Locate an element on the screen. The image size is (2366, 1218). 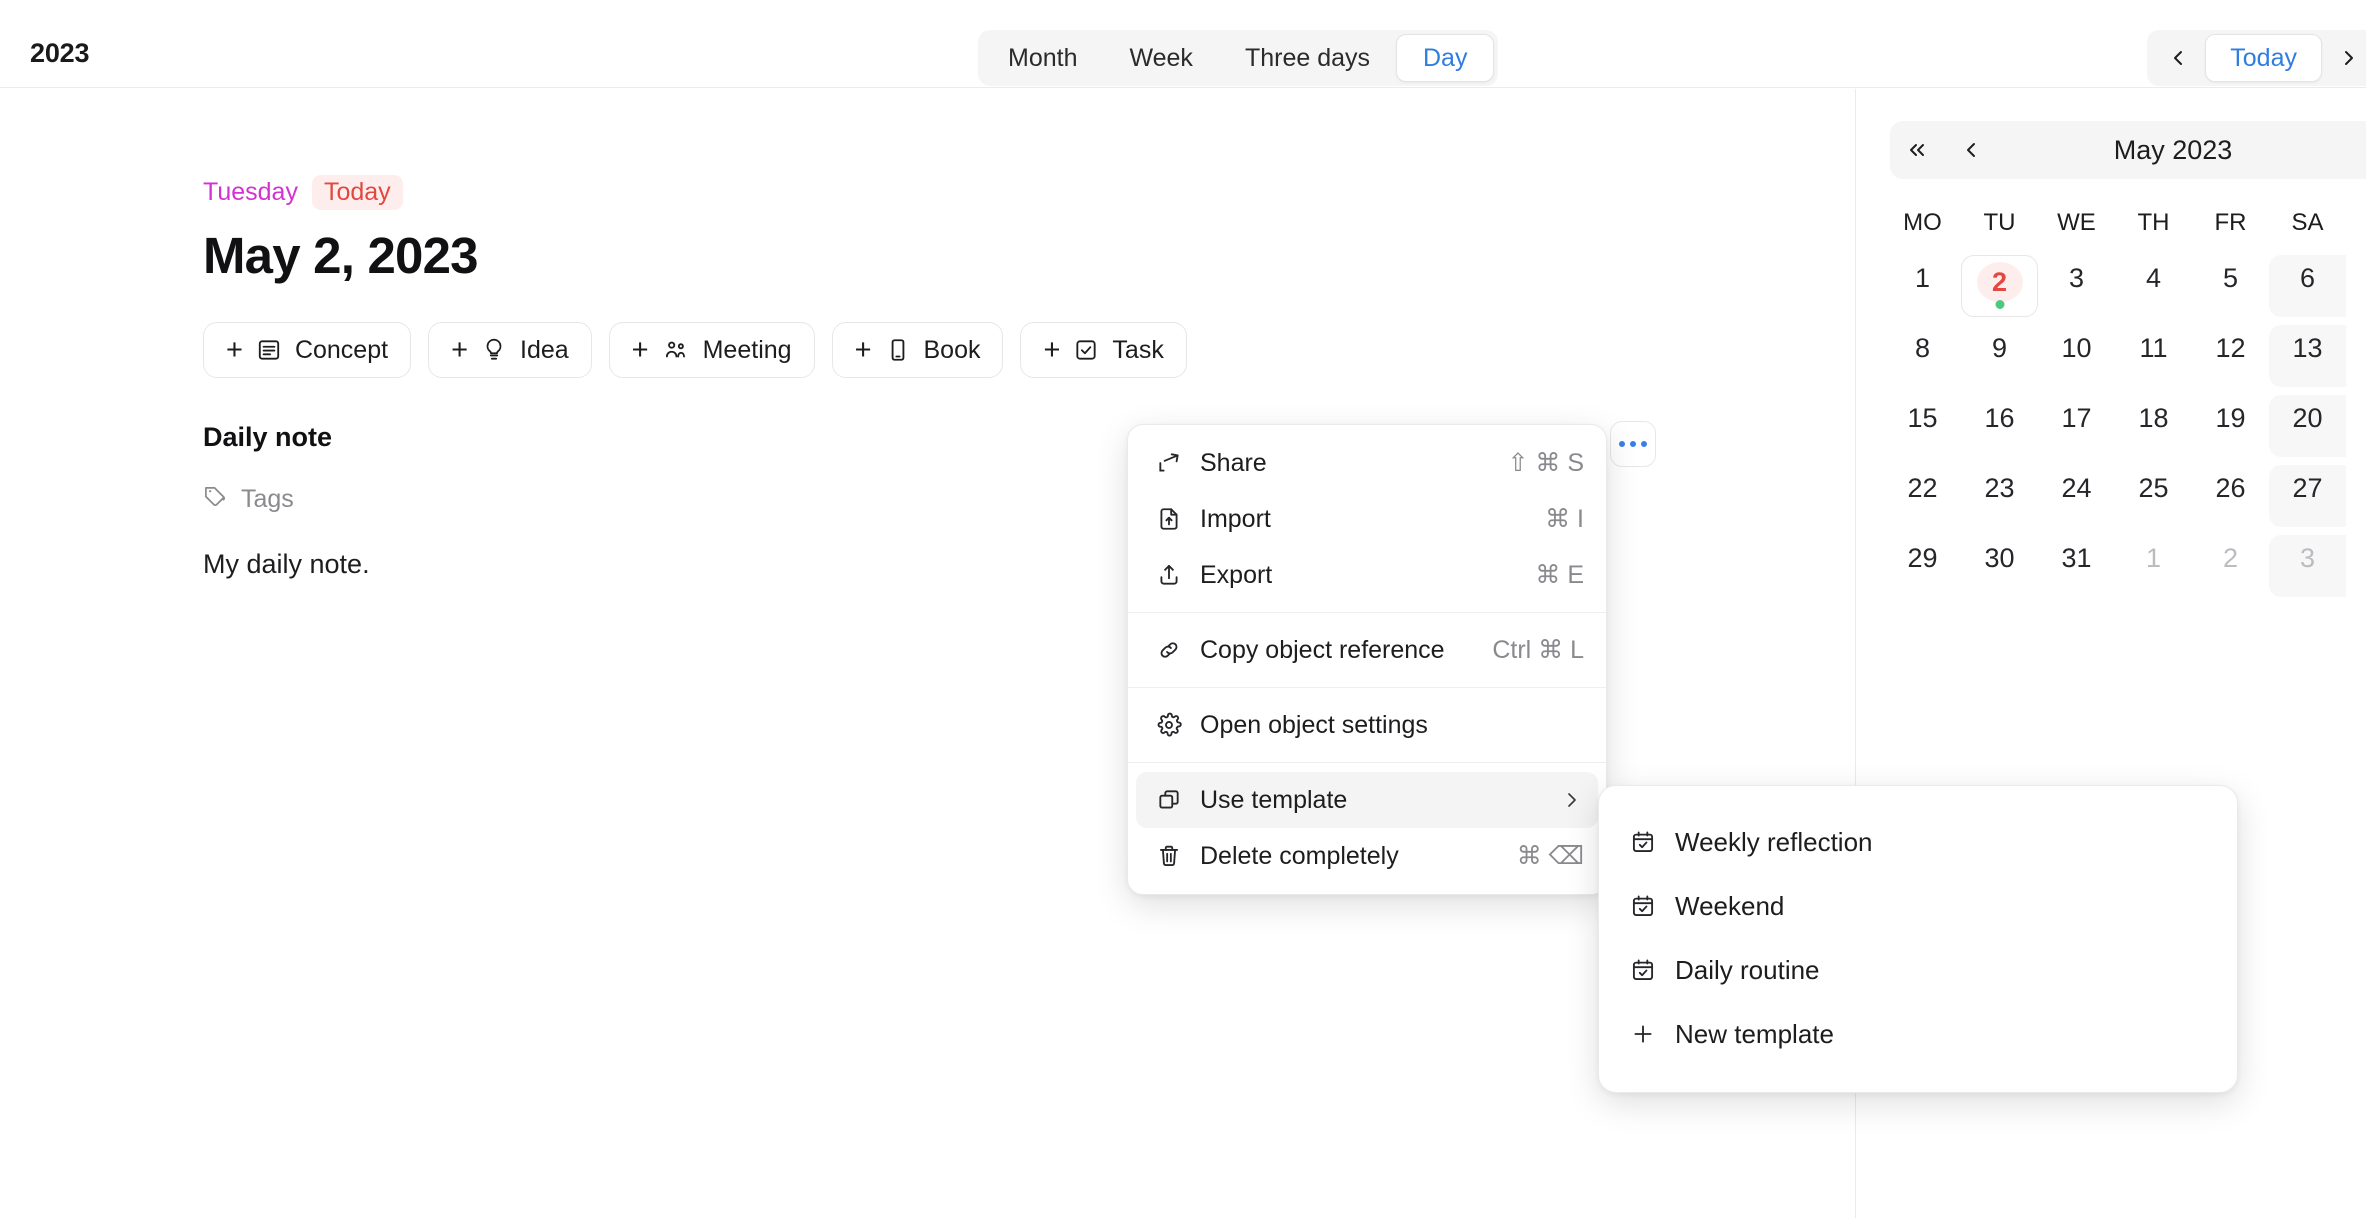
import-icon is located at coordinates (1169, 519).